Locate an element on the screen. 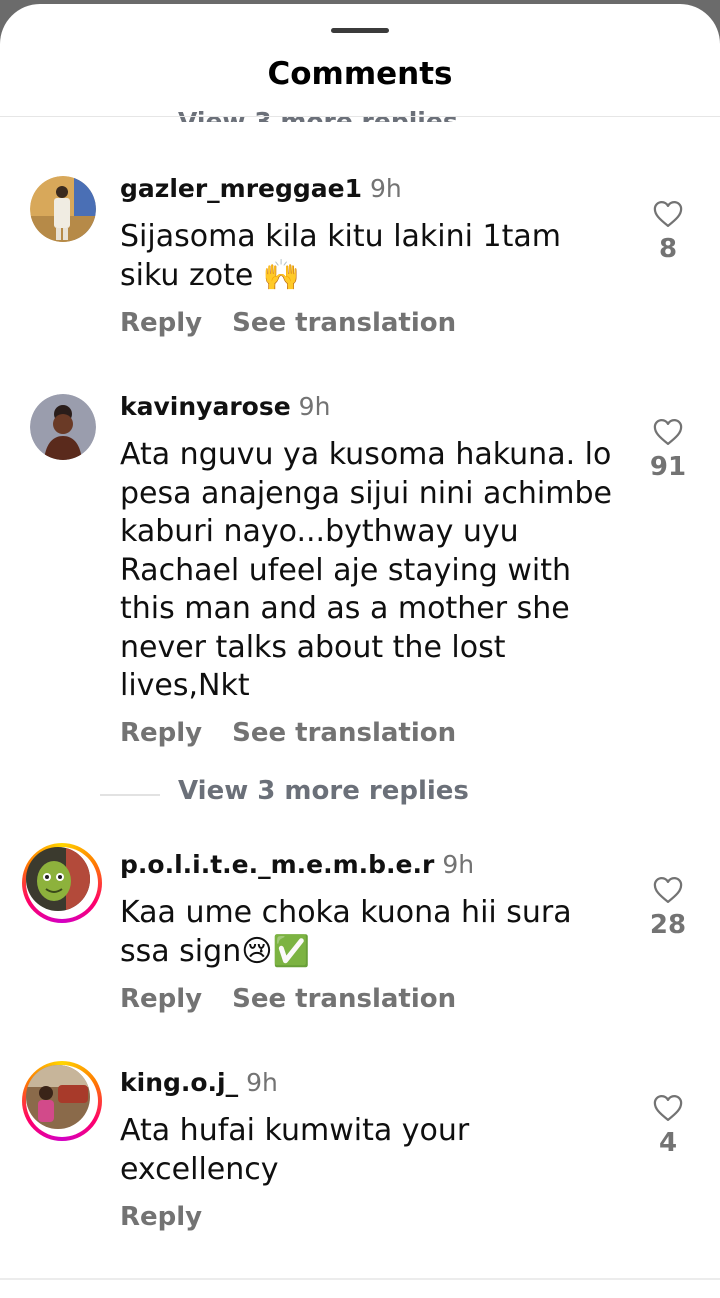 The height and width of the screenshot is (1298, 720). like-control: 91 is located at coordinates (668, 450).